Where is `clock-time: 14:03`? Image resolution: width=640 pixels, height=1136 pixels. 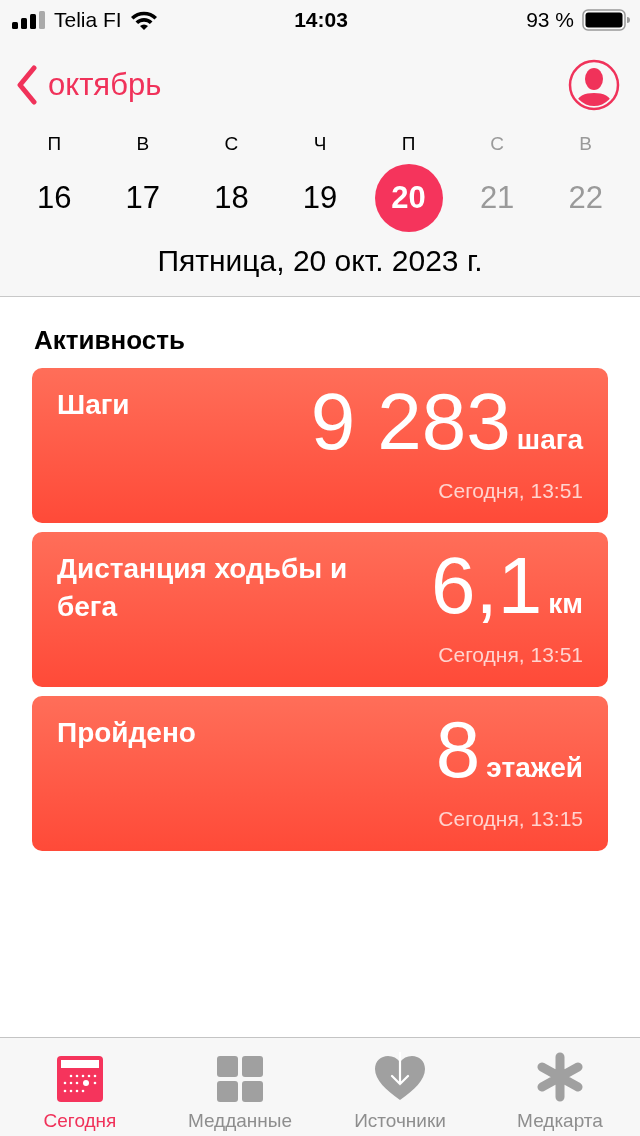
clock-time: 14:03 is located at coordinates (321, 20).